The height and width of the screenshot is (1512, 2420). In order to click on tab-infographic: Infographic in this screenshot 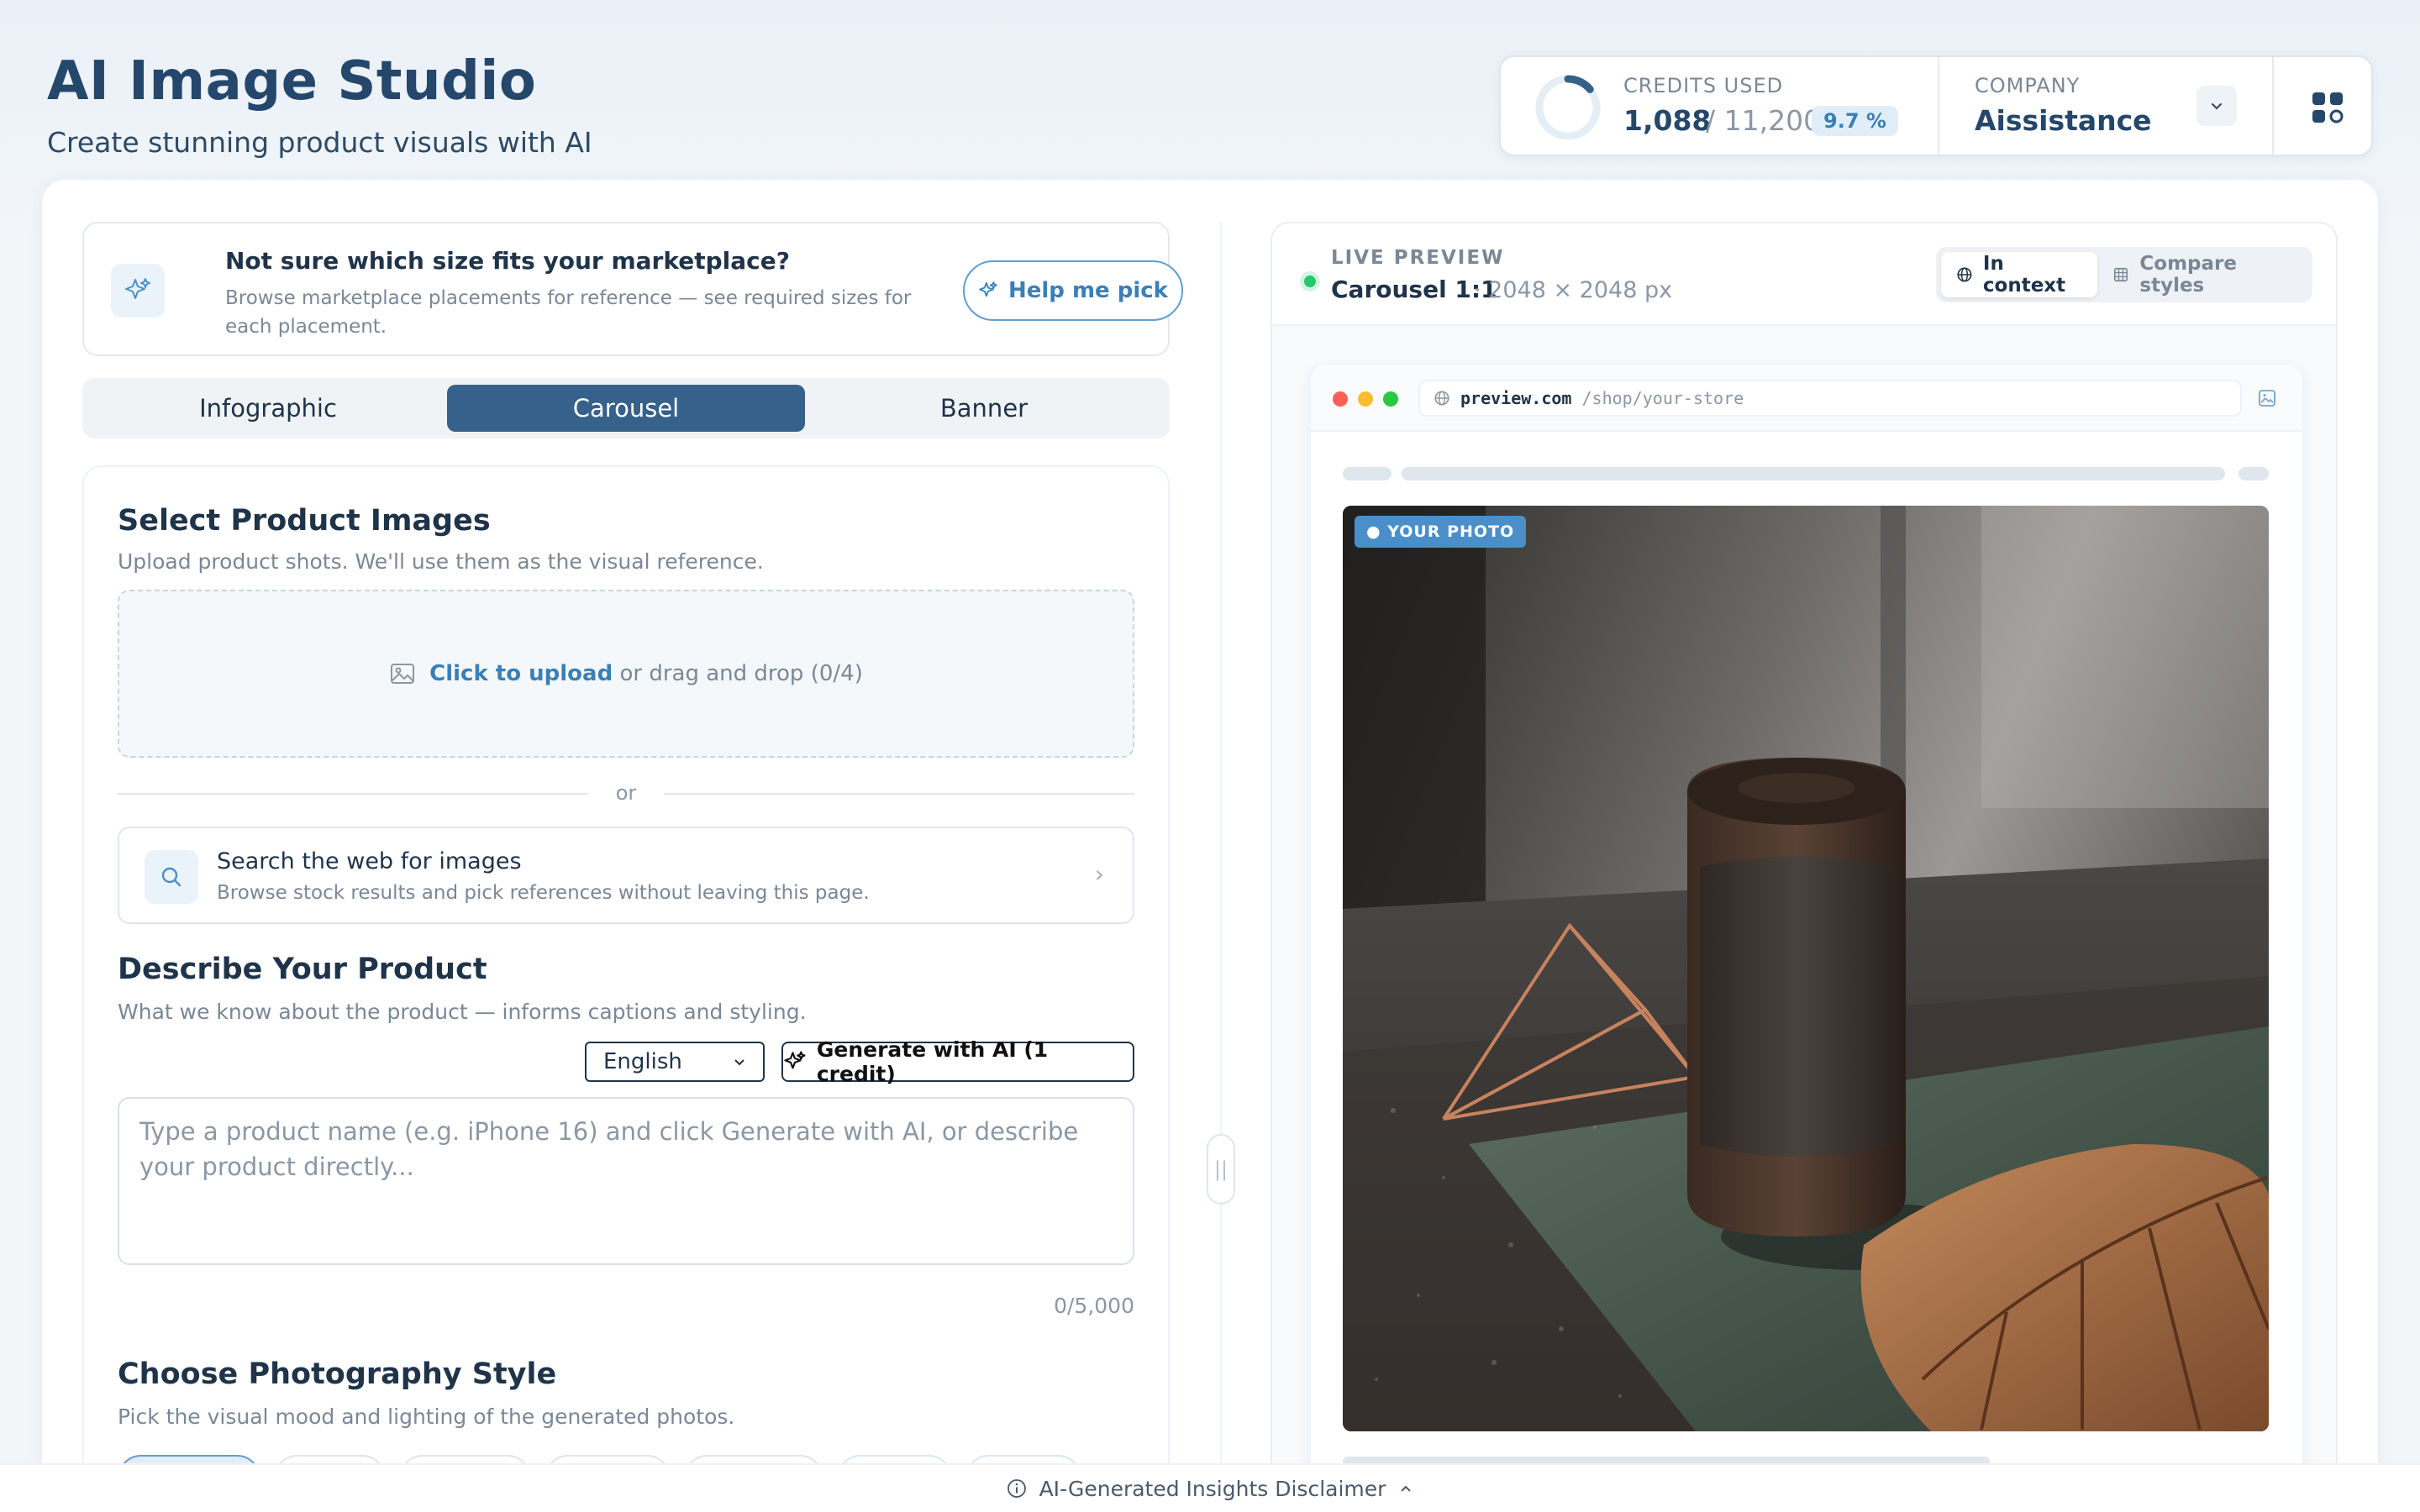, I will do `click(268, 408)`.